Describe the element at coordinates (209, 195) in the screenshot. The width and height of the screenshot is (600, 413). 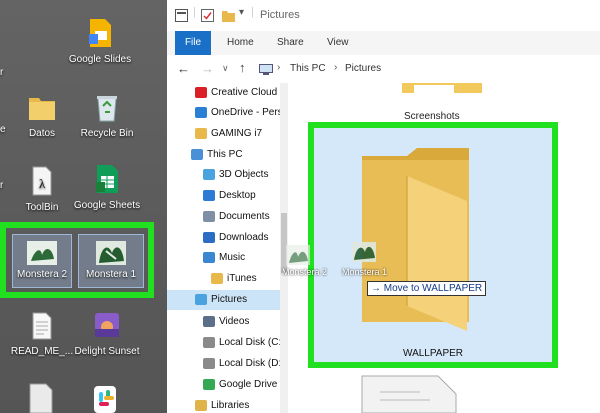
I see `desktop-icon` at that location.